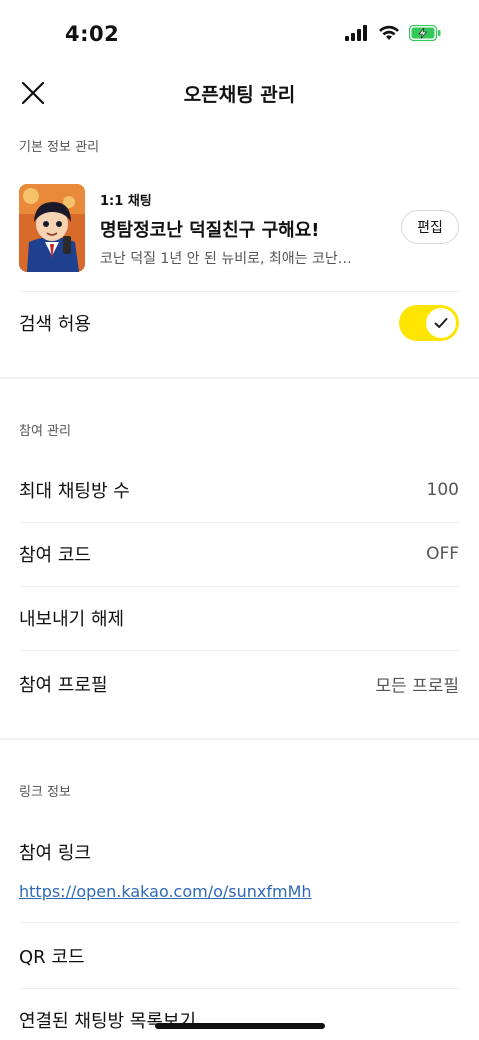 The height and width of the screenshot is (1040, 479). Describe the element at coordinates (357, 35) in the screenshot. I see `signal-icon` at that location.